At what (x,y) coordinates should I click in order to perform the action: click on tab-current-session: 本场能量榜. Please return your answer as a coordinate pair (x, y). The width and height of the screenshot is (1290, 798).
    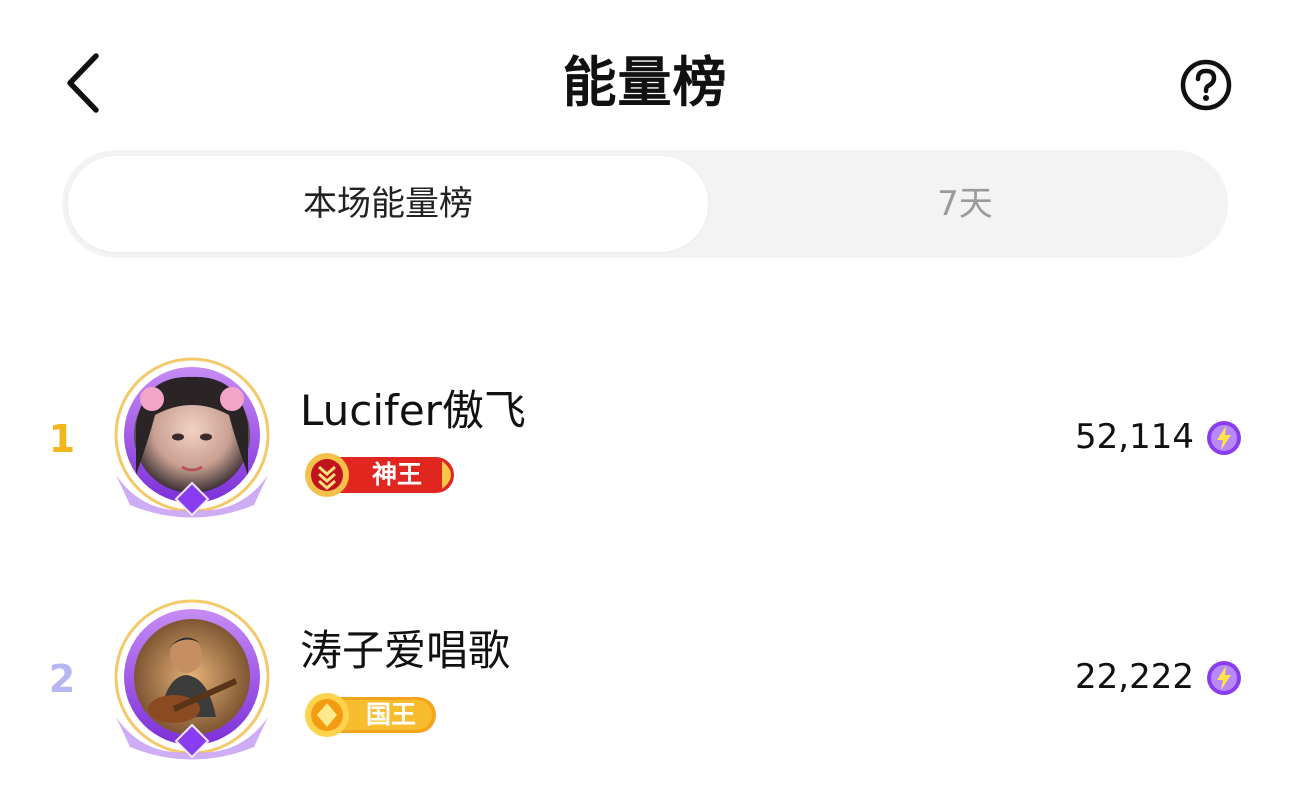
    Looking at the image, I should click on (388, 204).